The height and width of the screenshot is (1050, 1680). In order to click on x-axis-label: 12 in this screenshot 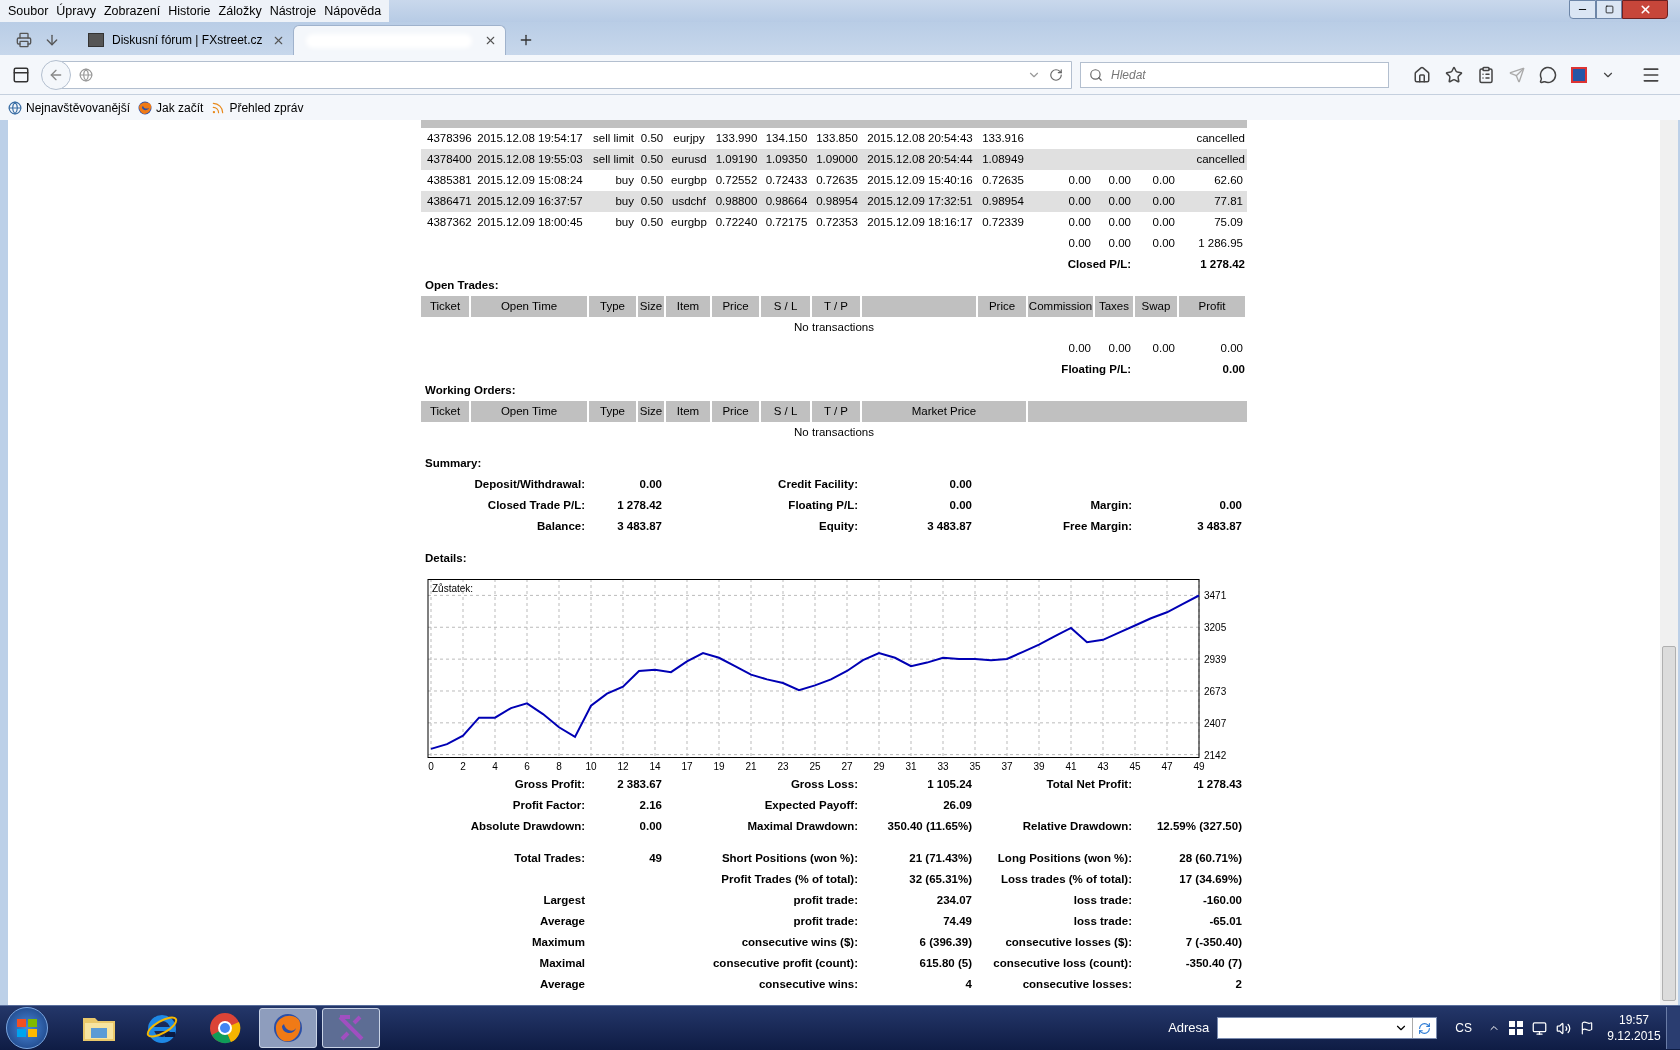, I will do `click(623, 766)`.